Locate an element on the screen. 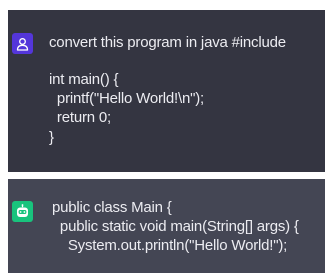  user-message-line: } is located at coordinates (51, 137).